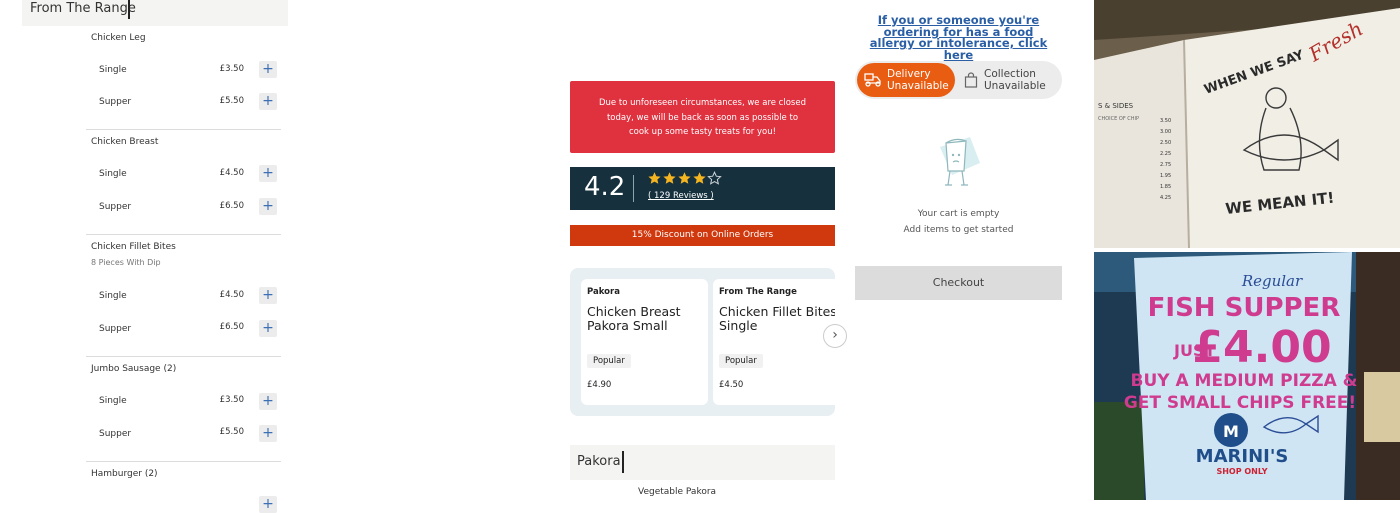 The width and height of the screenshot is (1400, 513). I want to click on star-rating, so click(684, 179).